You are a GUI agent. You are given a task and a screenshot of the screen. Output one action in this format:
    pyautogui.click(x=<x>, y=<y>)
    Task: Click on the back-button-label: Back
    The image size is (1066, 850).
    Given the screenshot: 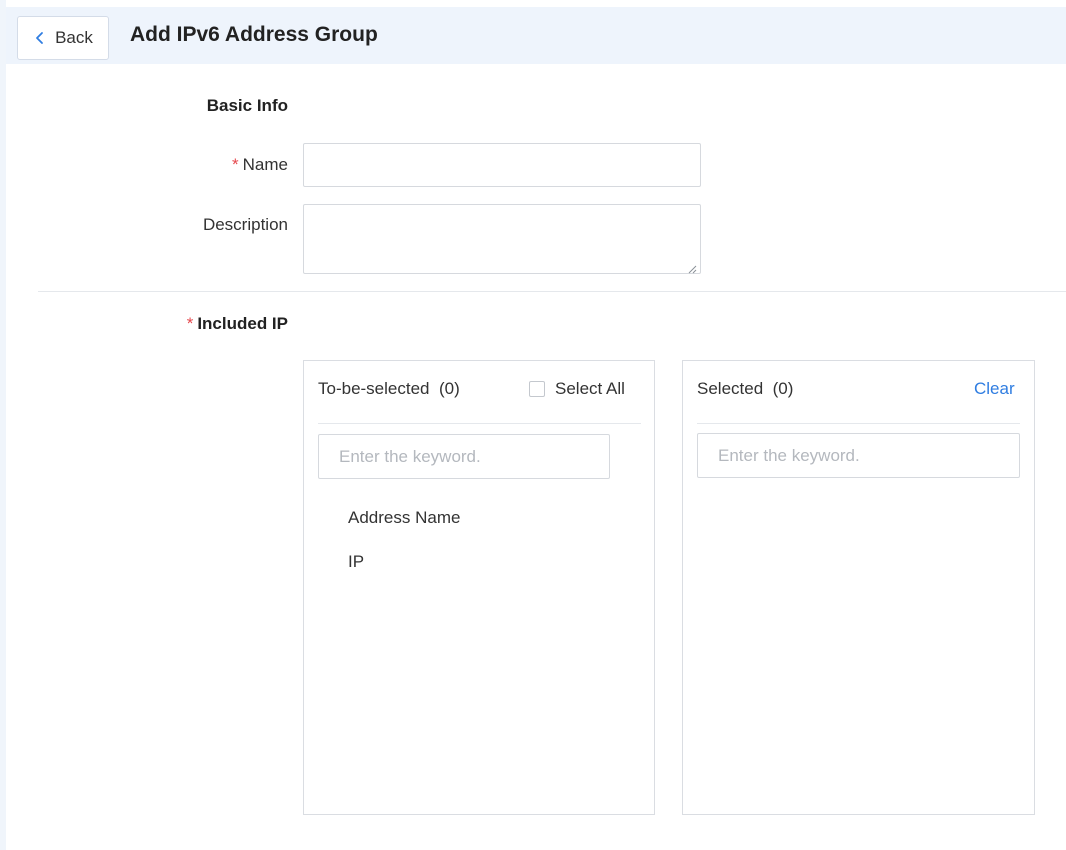 What is the action you would take?
    pyautogui.click(x=74, y=37)
    